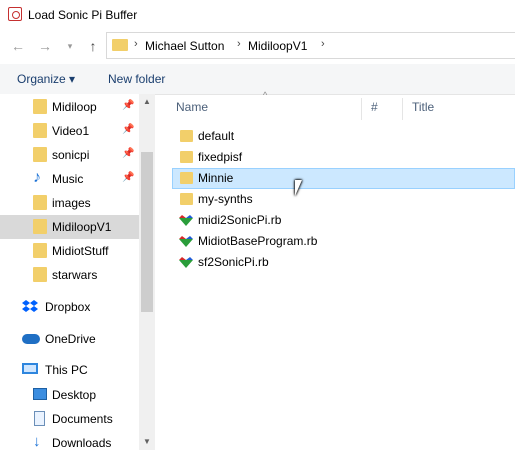 This screenshot has width=515, height=455. What do you see at coordinates (93, 46) in the screenshot?
I see `up-arrow-icon: ↑` at bounding box center [93, 46].